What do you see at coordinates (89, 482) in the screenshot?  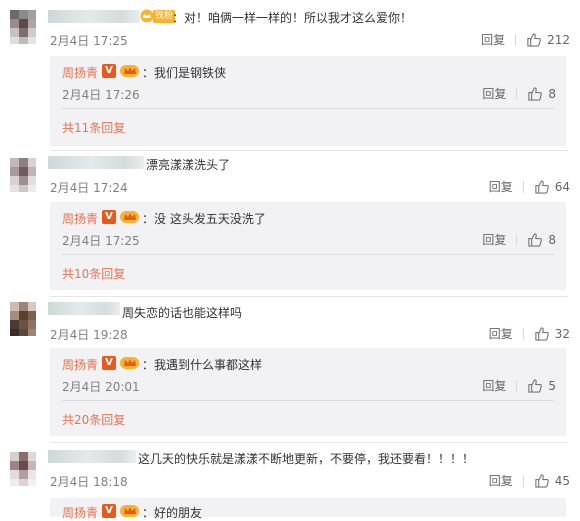 I see `comment-time: 2月4日 18:18` at bounding box center [89, 482].